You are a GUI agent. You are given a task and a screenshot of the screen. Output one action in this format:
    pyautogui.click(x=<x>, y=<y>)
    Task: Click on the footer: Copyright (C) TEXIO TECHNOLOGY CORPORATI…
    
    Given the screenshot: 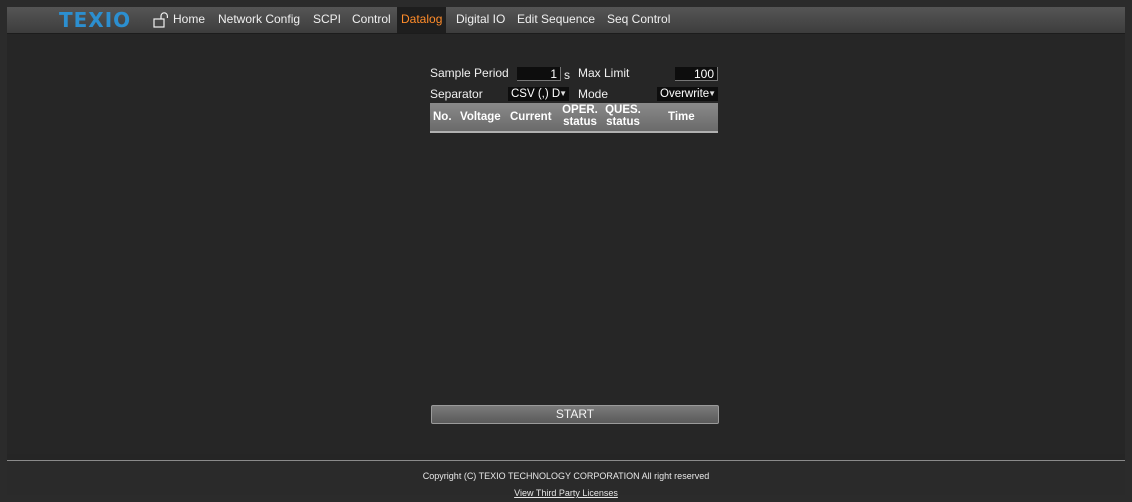 What is the action you would take?
    pyautogui.click(x=566, y=479)
    